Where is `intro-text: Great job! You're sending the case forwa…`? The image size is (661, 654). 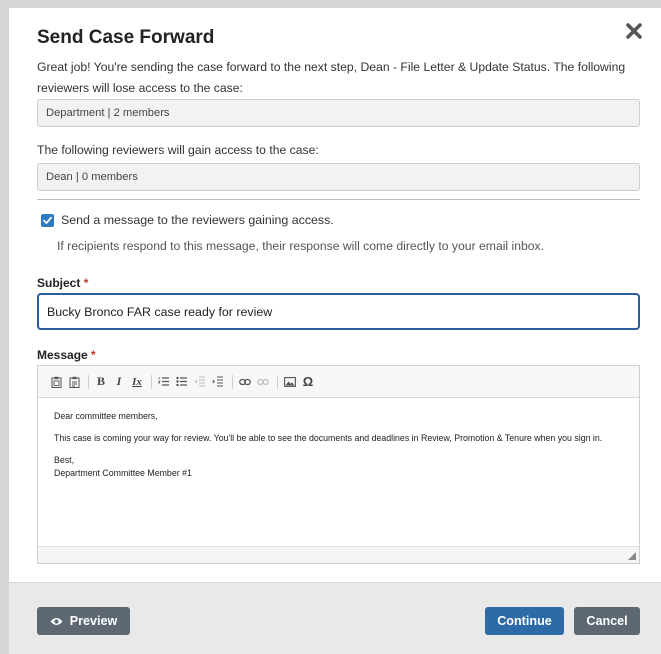 intro-text: Great job! You're sending the case forwa… is located at coordinates (331, 77).